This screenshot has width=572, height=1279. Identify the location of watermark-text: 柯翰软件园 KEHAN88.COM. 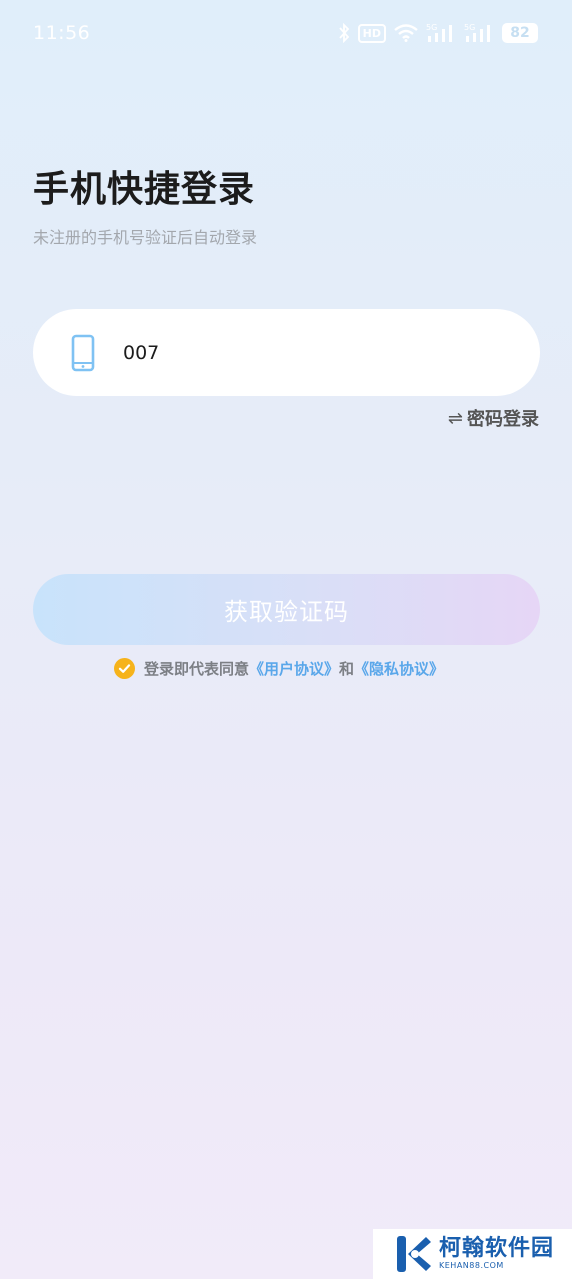
(496, 1254).